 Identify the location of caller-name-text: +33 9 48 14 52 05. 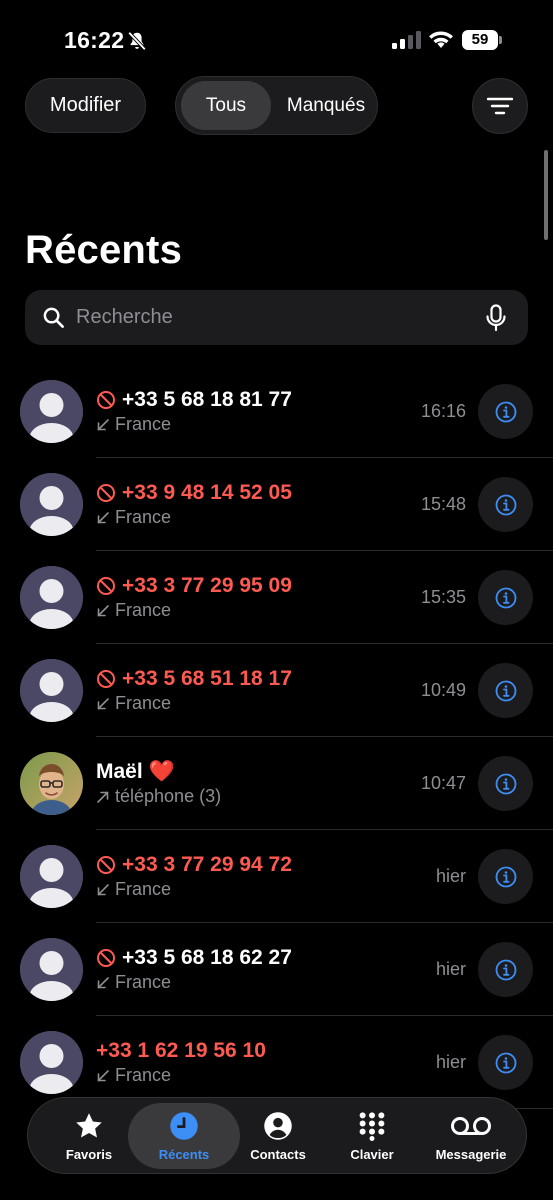
(207, 492).